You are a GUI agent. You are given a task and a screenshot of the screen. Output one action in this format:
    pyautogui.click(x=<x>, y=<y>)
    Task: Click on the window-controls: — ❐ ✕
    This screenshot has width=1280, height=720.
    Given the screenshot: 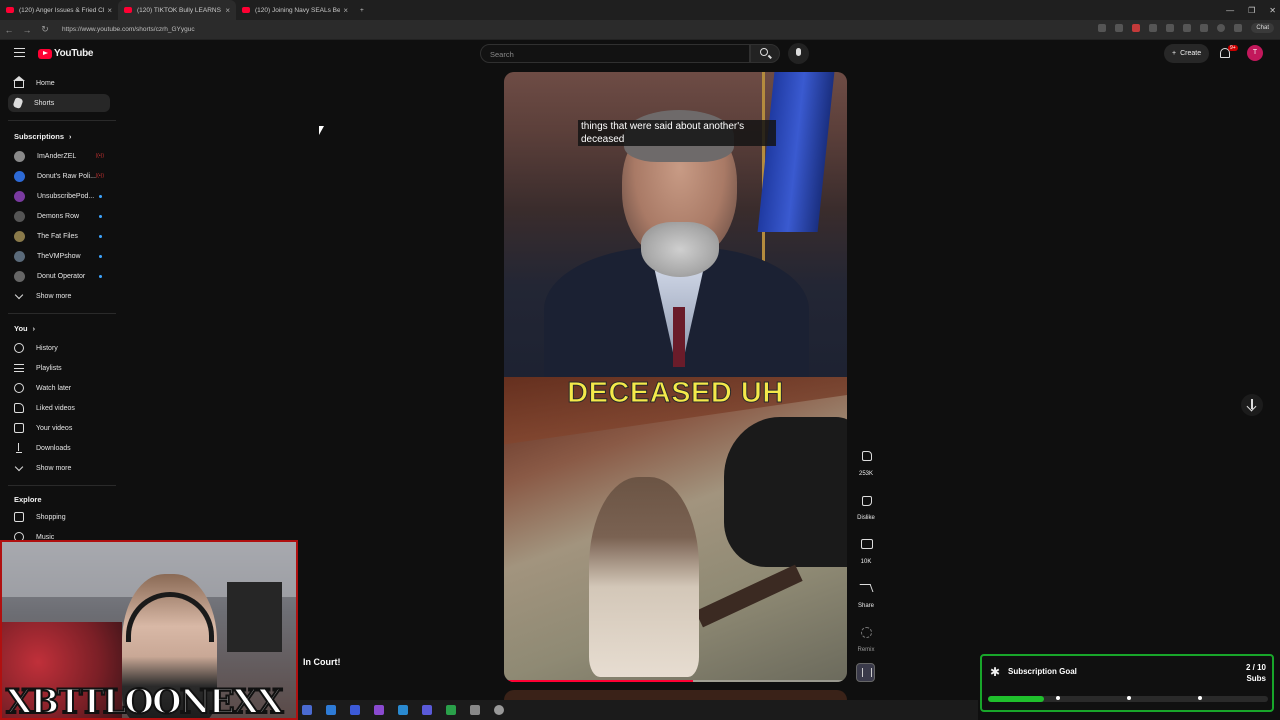 What is the action you would take?
    pyautogui.click(x=1251, y=10)
    